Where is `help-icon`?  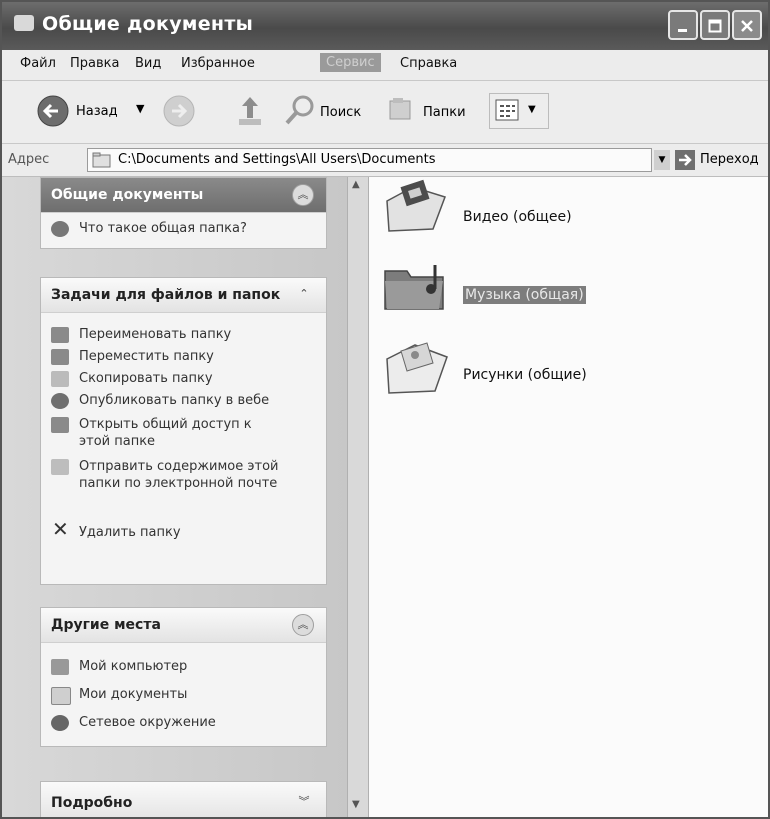 help-icon is located at coordinates (60, 229).